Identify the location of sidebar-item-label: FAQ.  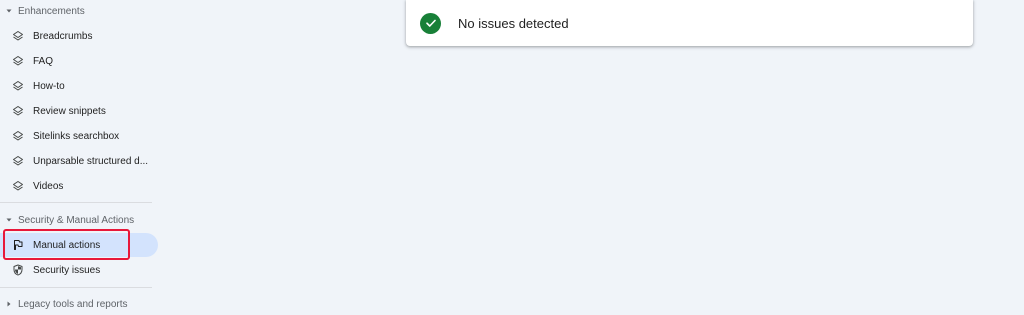
(43, 61).